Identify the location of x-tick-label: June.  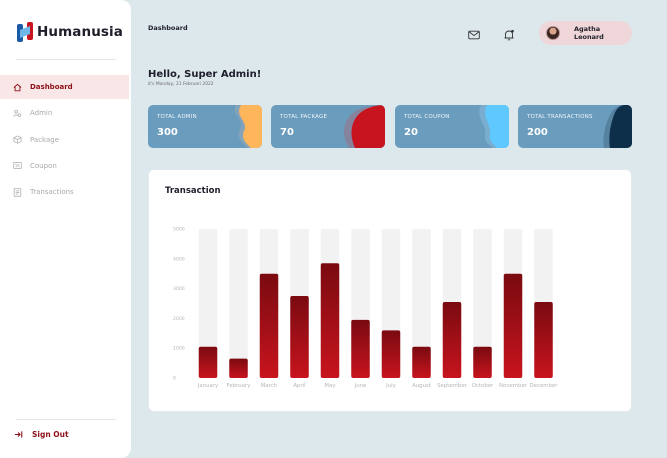
(360, 386).